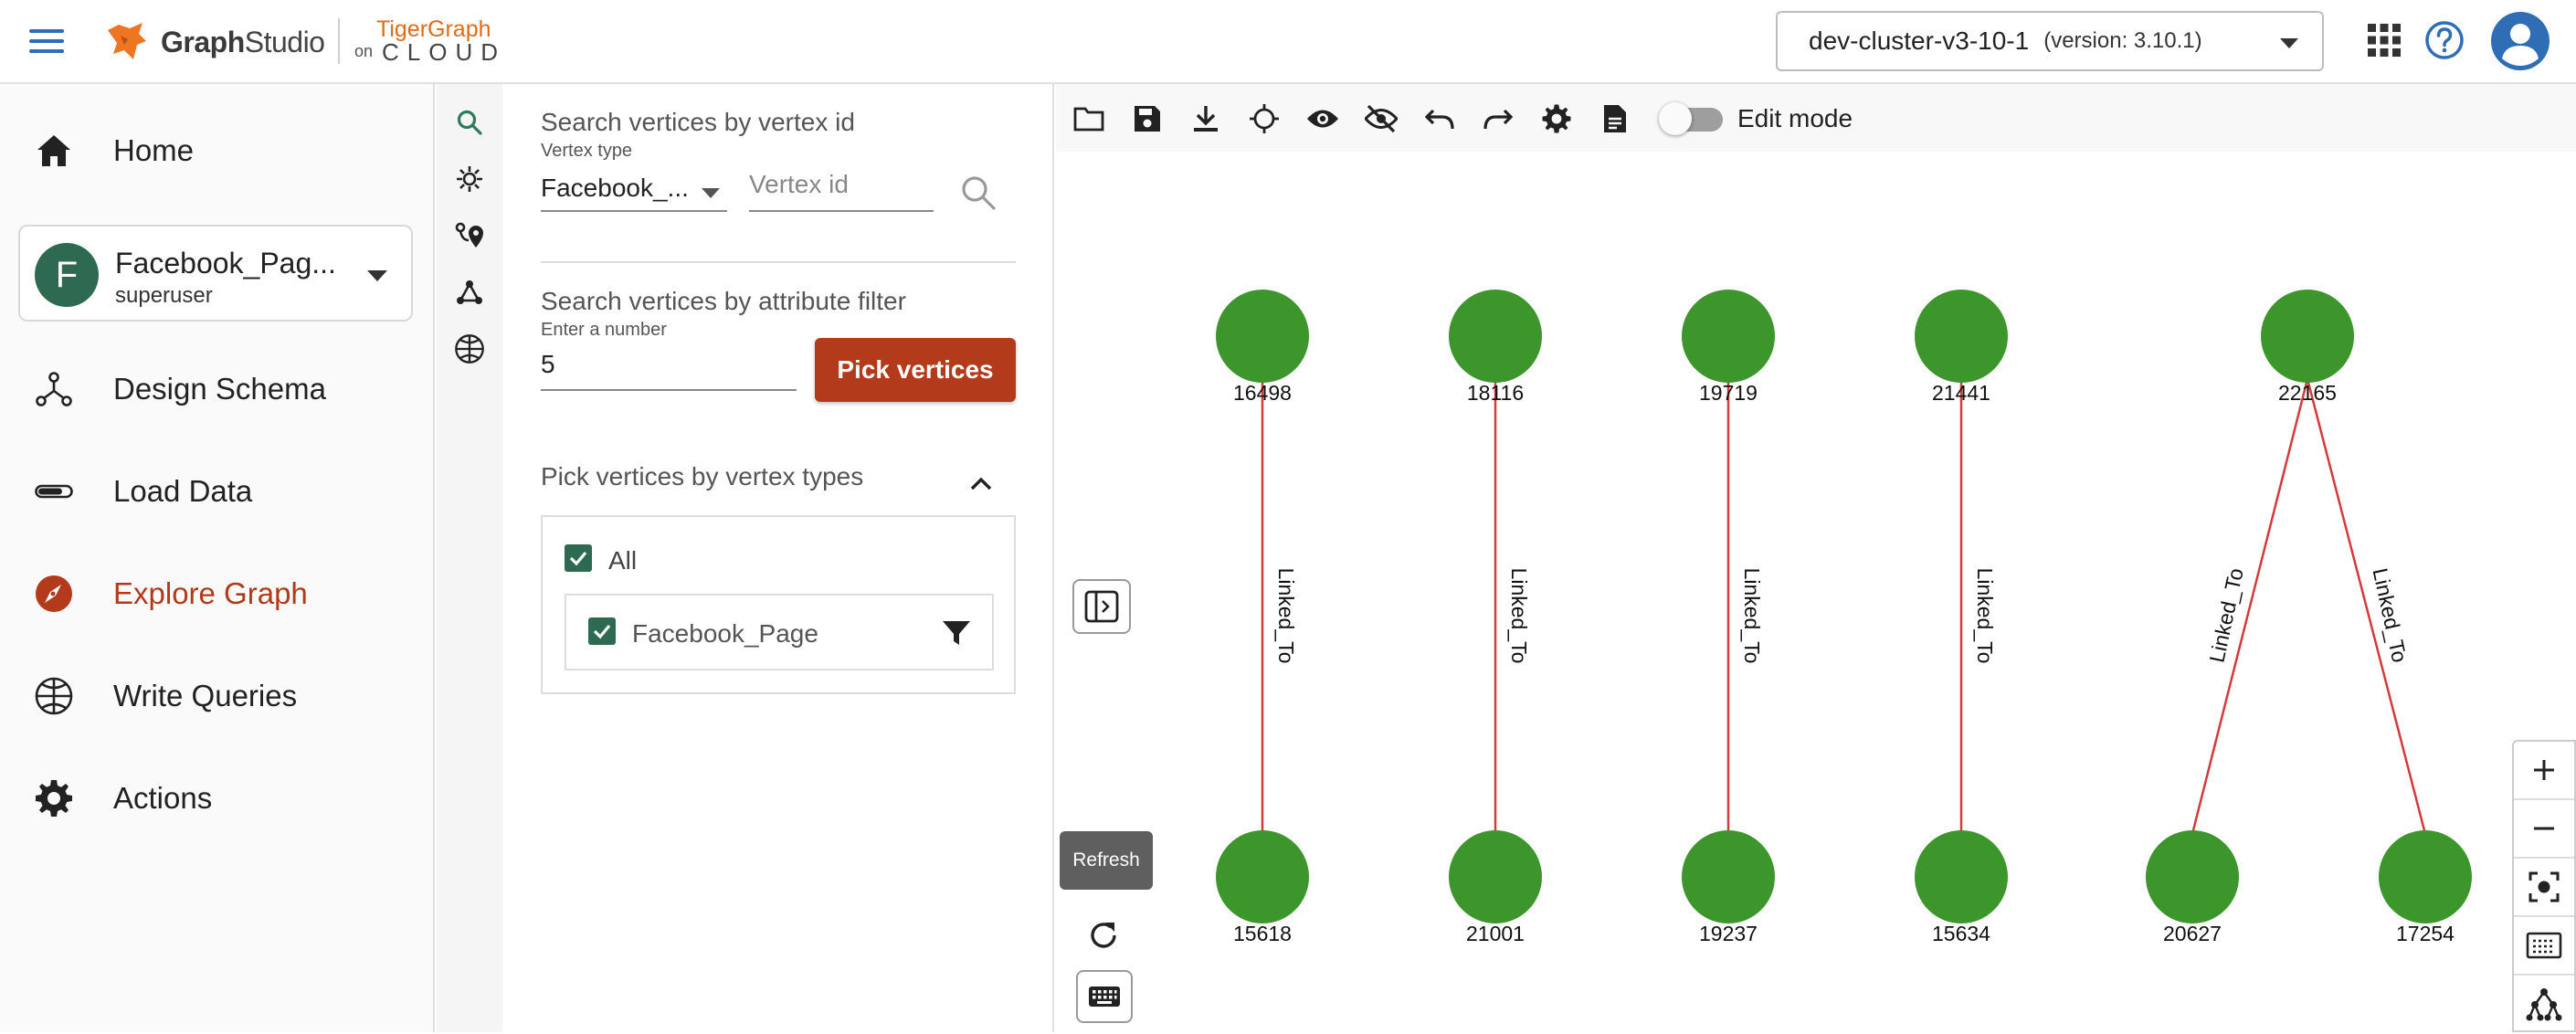 The width and height of the screenshot is (2576, 1034). What do you see at coordinates (578, 558) in the screenshot?
I see `checkbox-all` at bounding box center [578, 558].